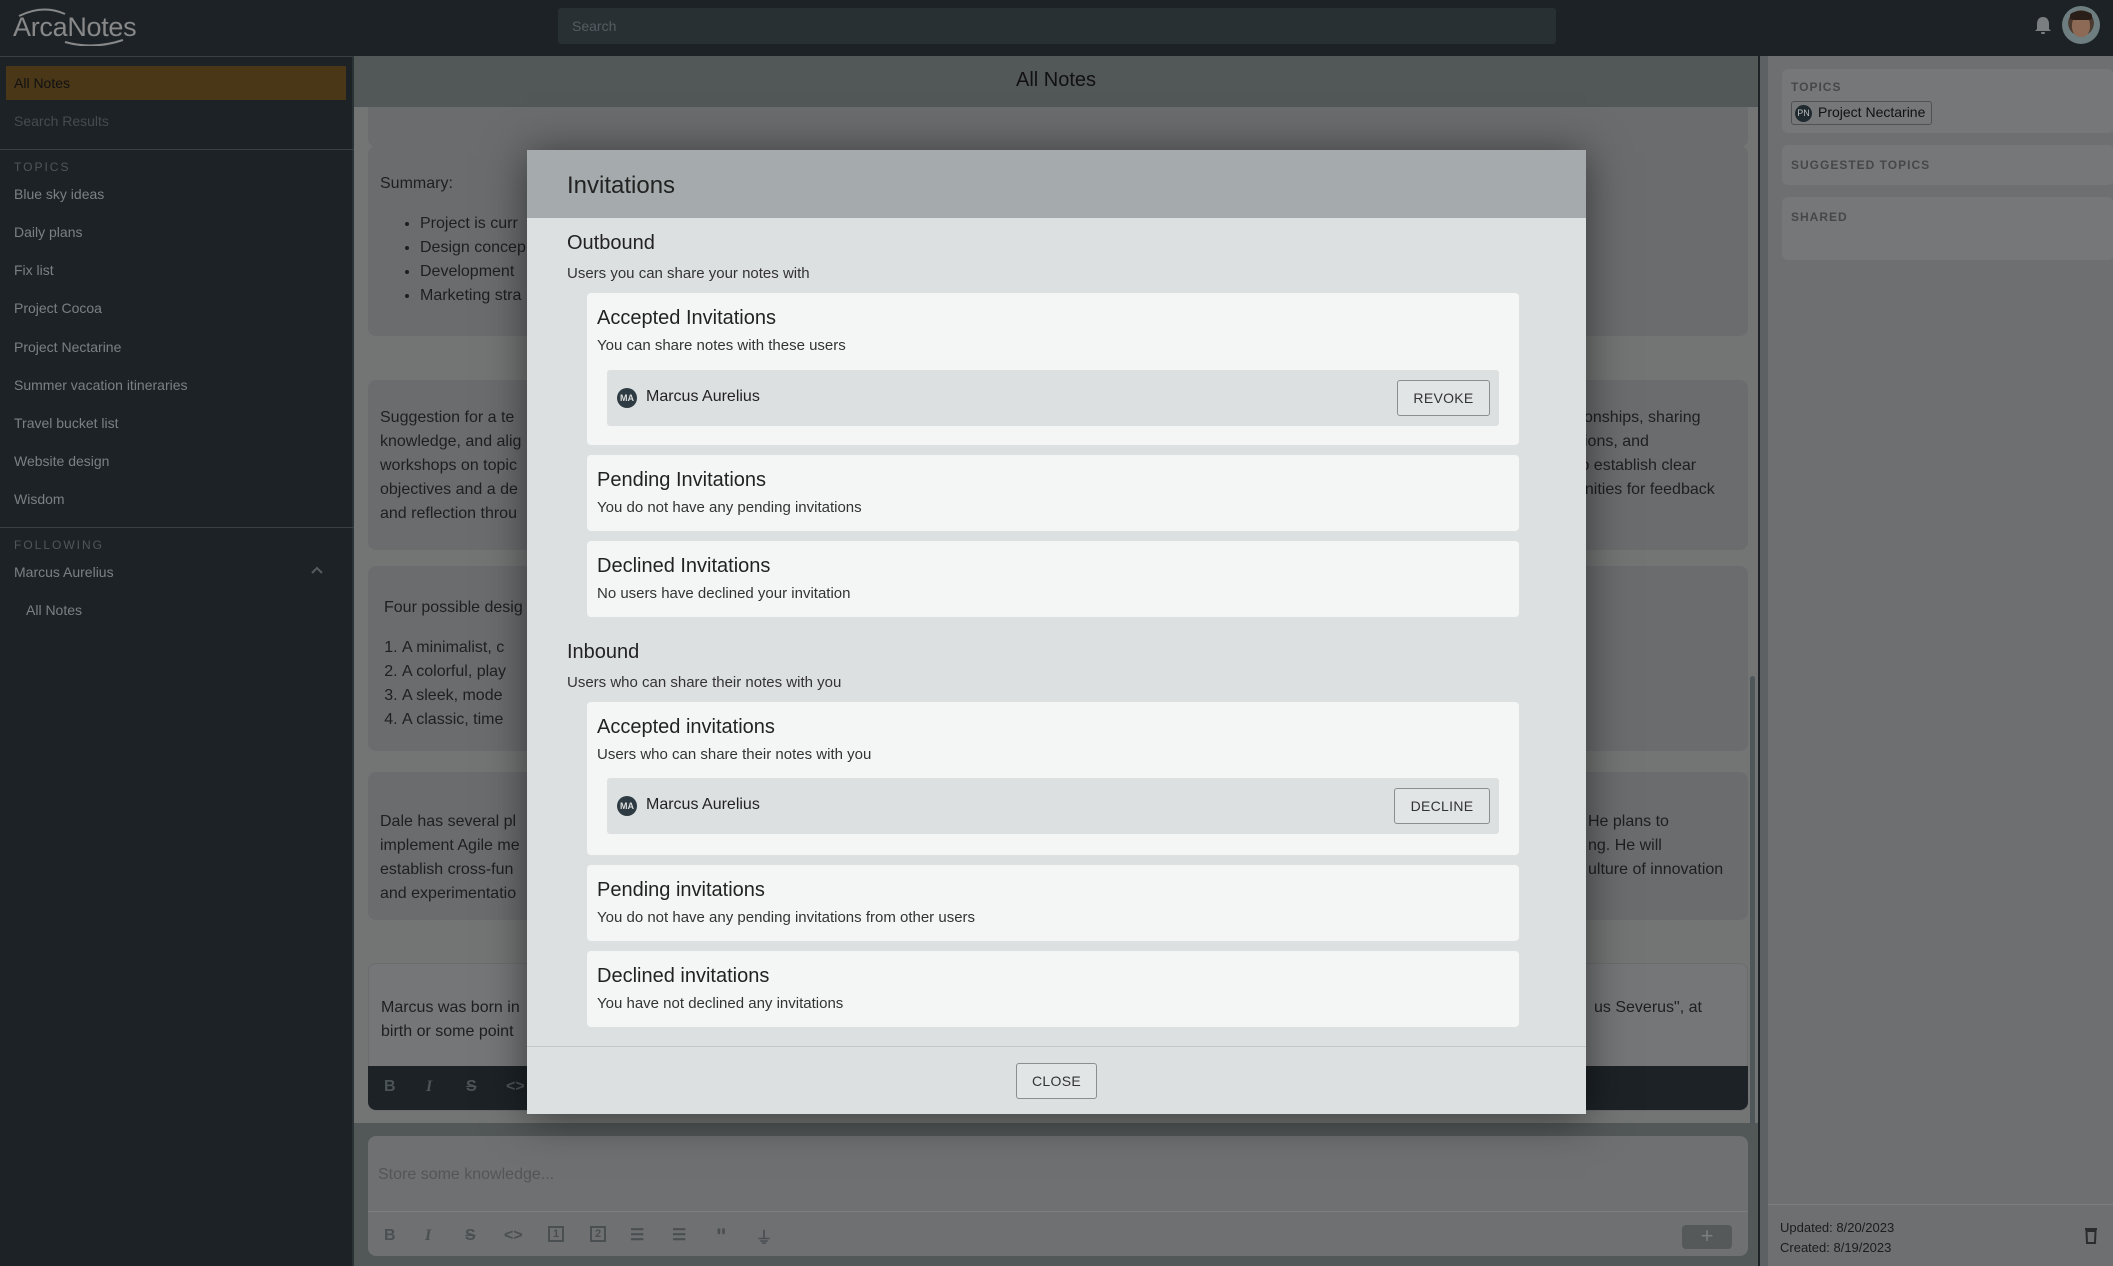  Describe the element at coordinates (1053, 398) in the screenshot. I see `user-row: MA Marcus Aurelius REVOKE` at that location.